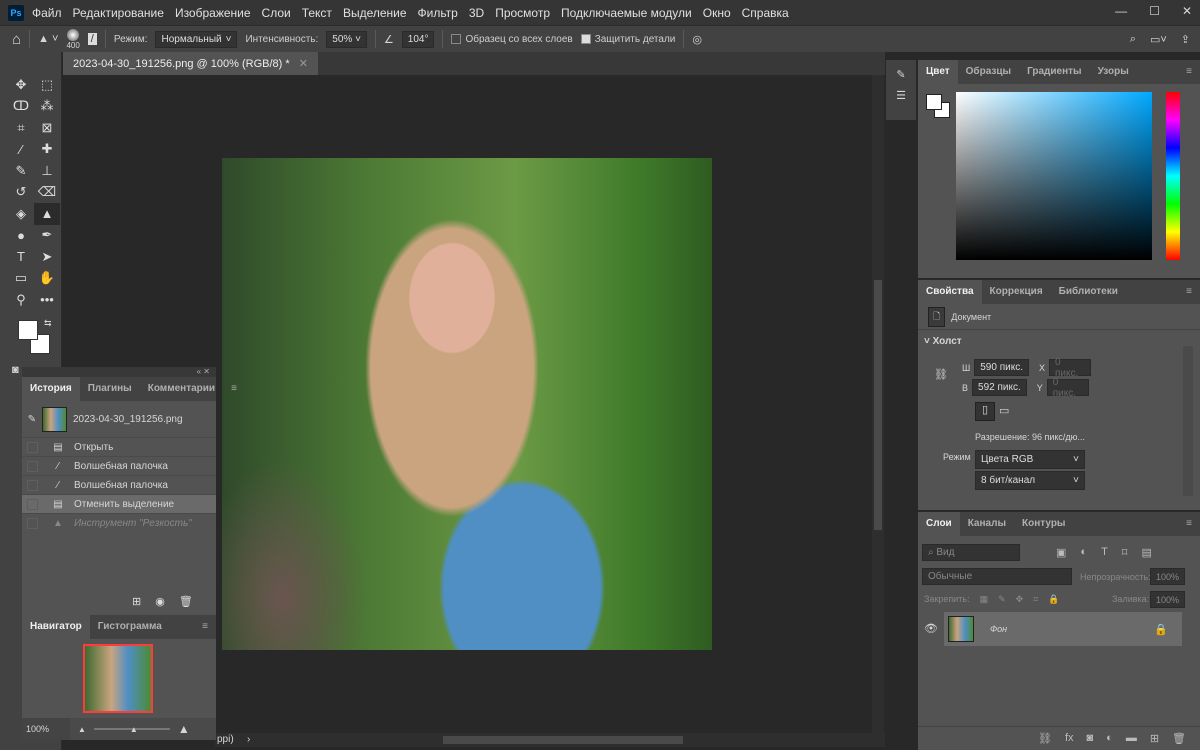 The width and height of the screenshot is (1200, 750). Describe the element at coordinates (476, 13) in the screenshot. I see `menu-3d: 3D` at that location.